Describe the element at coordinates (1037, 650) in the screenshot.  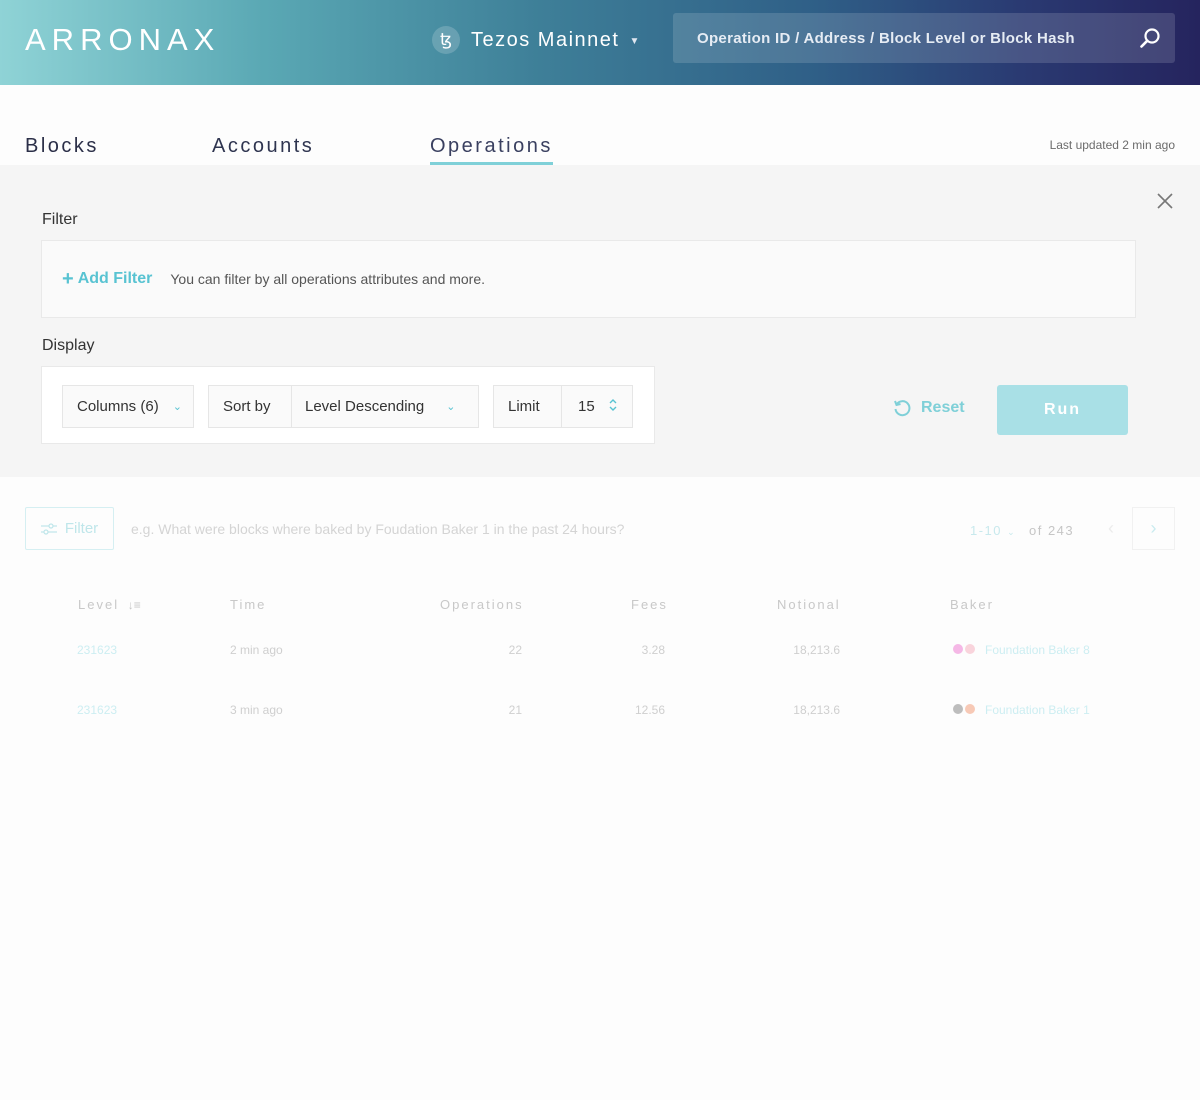
I see `baker-link: Foundation Baker 8` at that location.